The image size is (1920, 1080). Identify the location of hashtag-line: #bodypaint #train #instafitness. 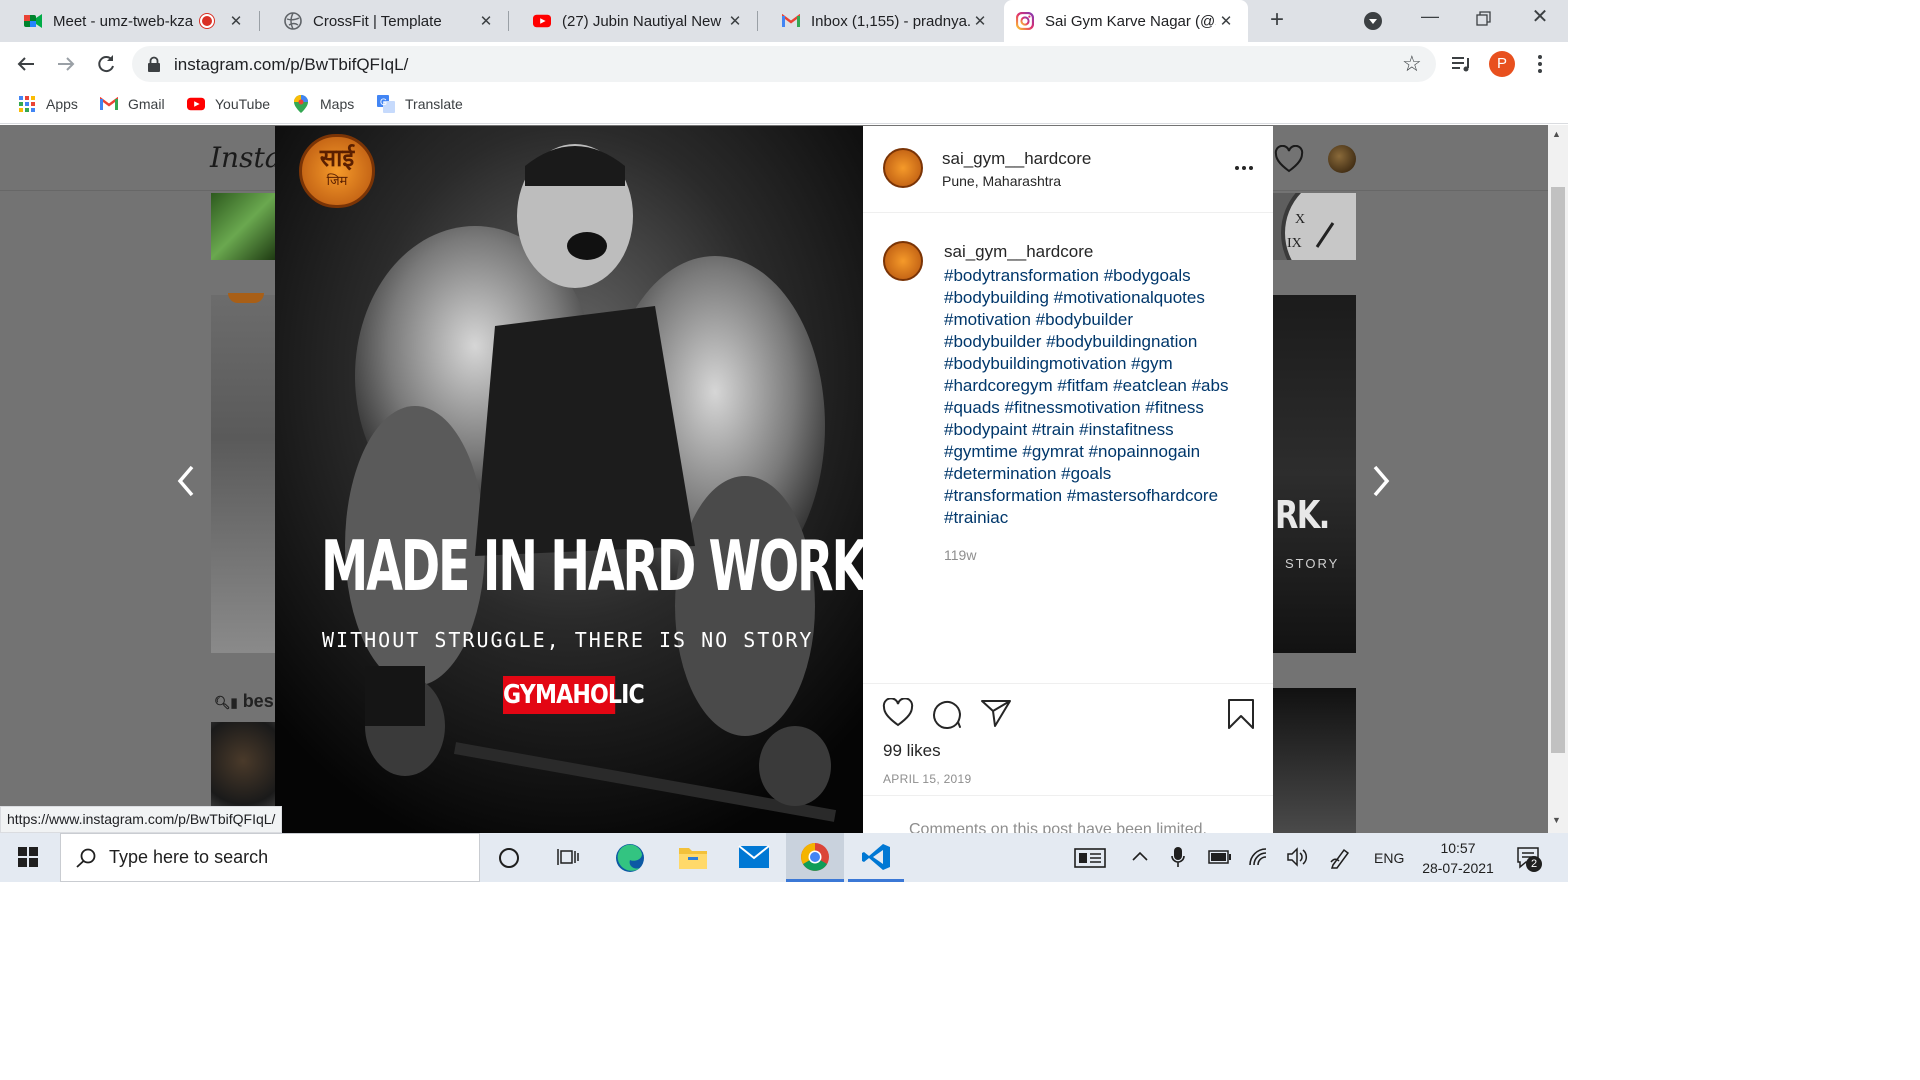
(1104, 430).